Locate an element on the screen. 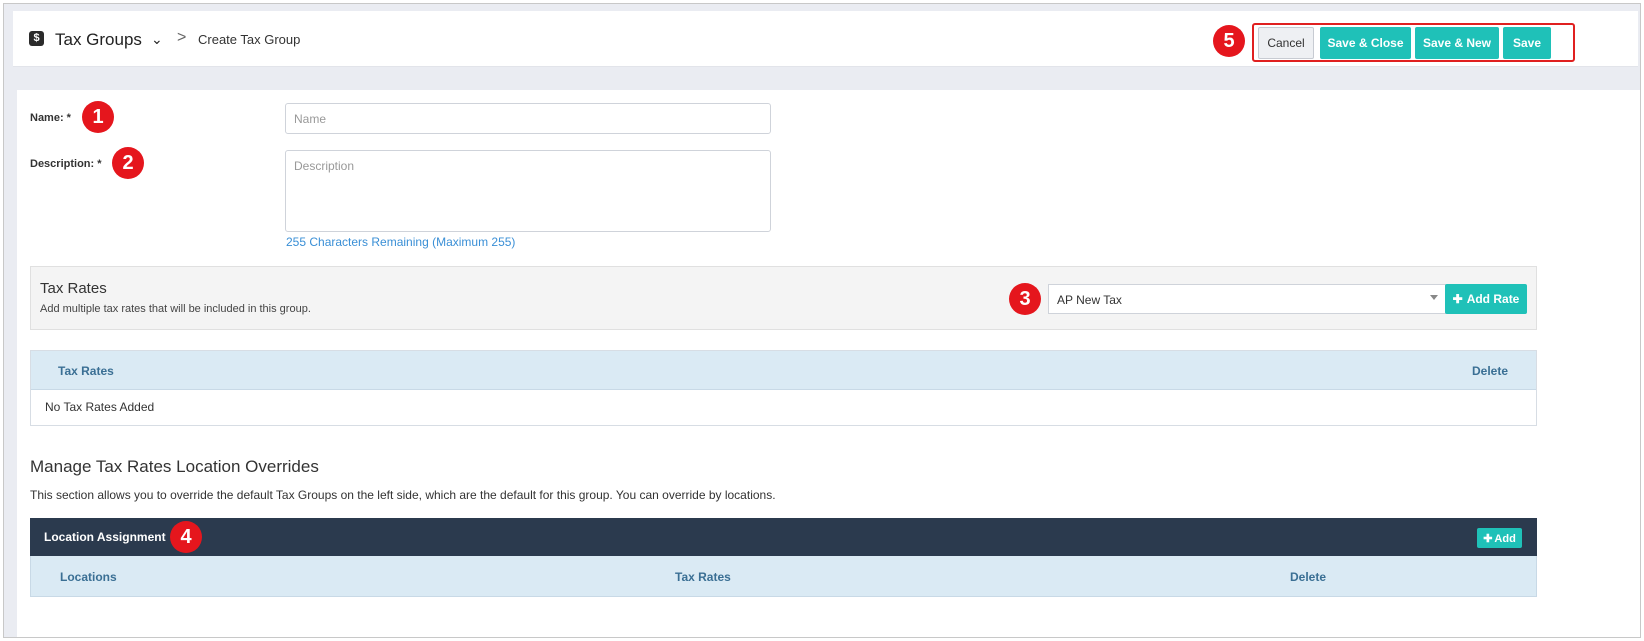 The image size is (1644, 641). column-header-locations: Locations is located at coordinates (88, 577).